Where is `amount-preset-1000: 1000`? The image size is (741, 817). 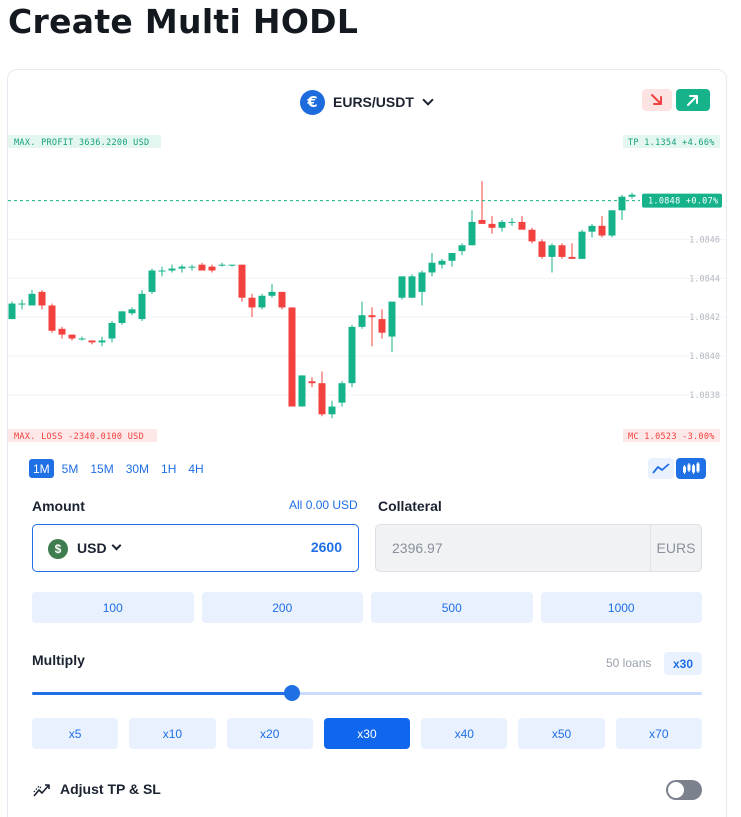 amount-preset-1000: 1000 is located at coordinates (621, 607).